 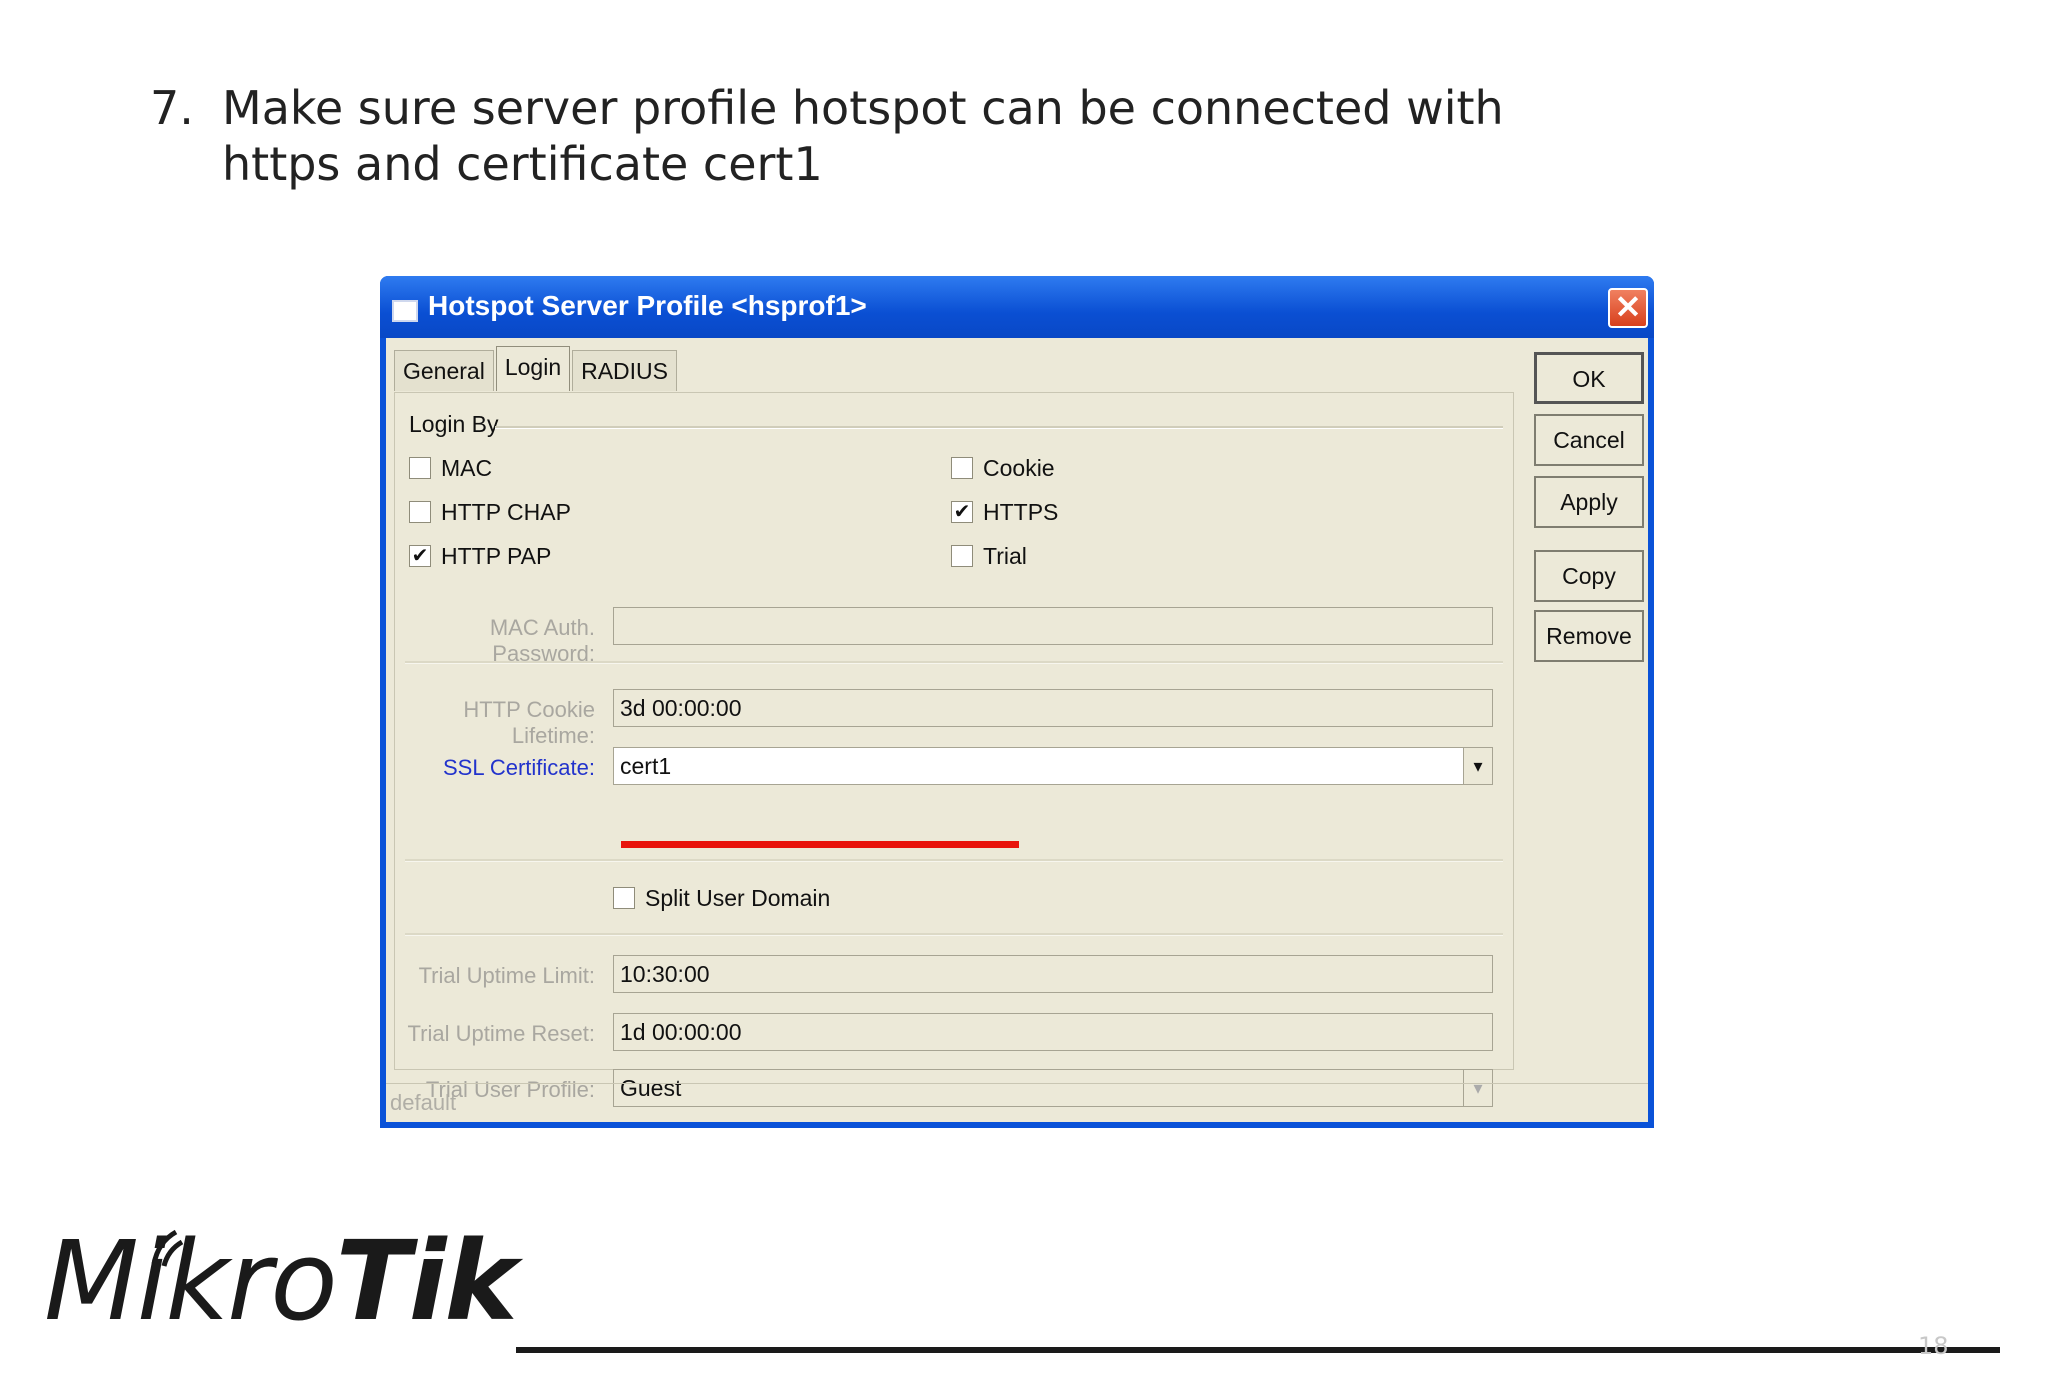 I want to click on checkbox-https: ✔ HTTPS, so click(x=1004, y=512).